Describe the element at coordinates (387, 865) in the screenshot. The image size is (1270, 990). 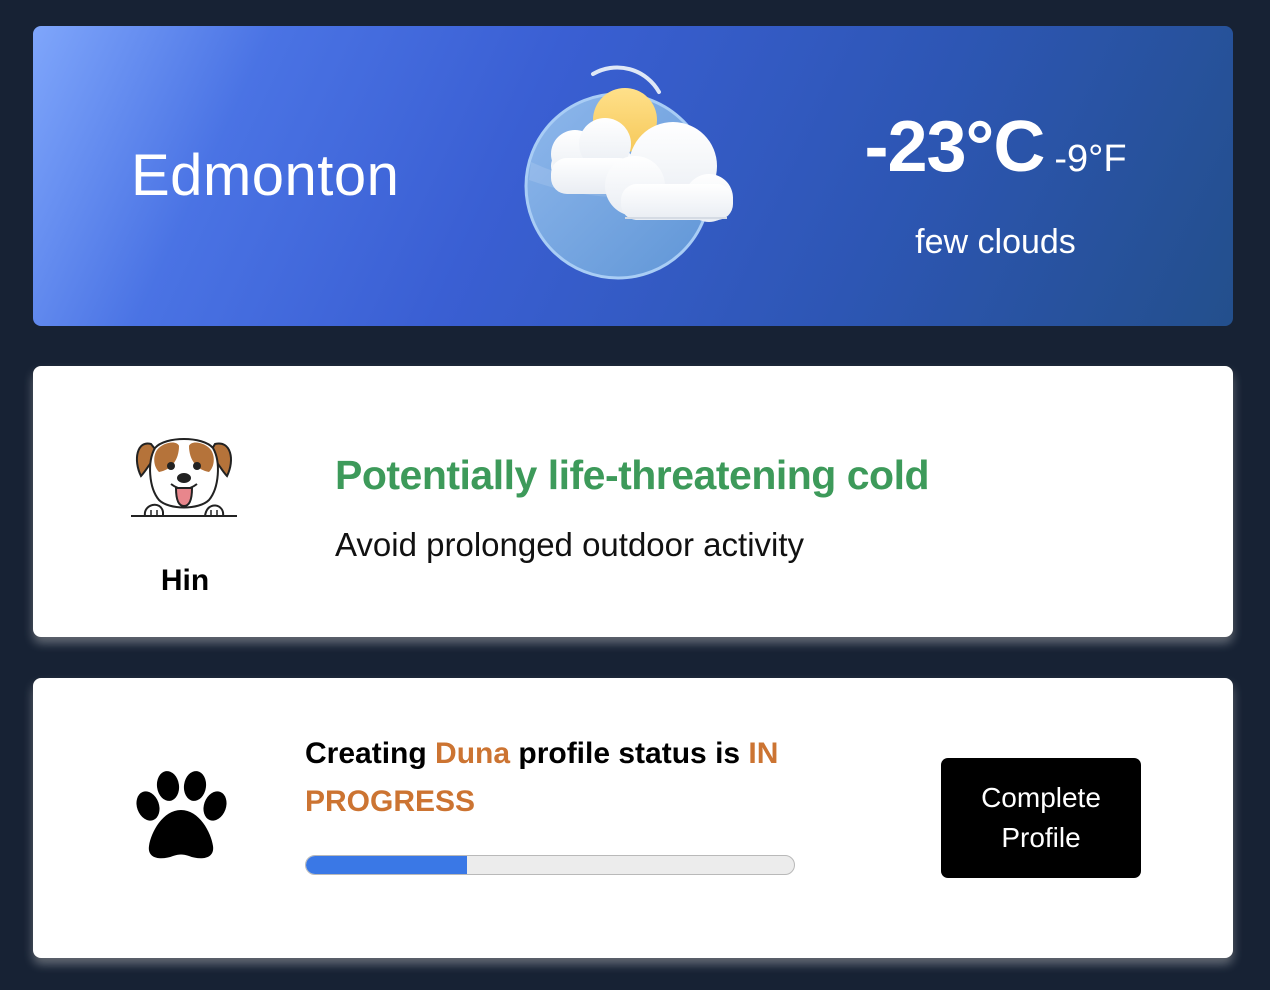
I see `profile-progress-fill` at that location.